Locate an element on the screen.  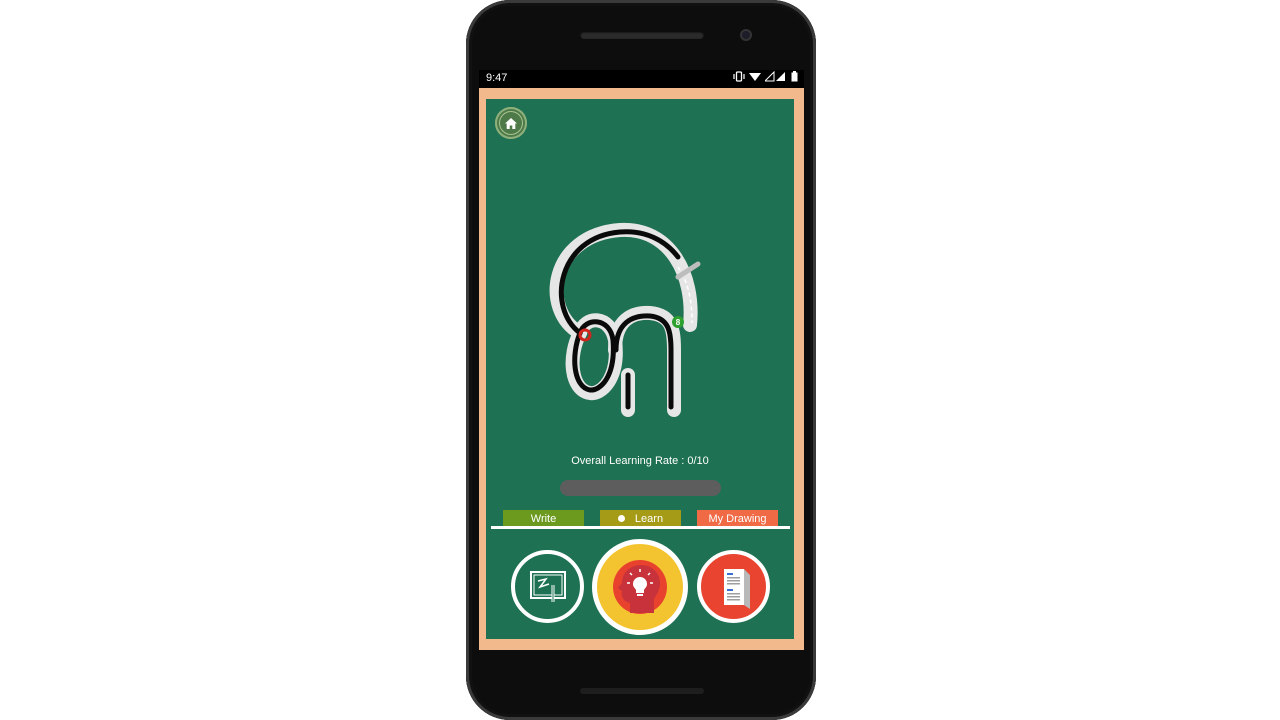
tab-my-drawing: My Drawing is located at coordinates (737, 518).